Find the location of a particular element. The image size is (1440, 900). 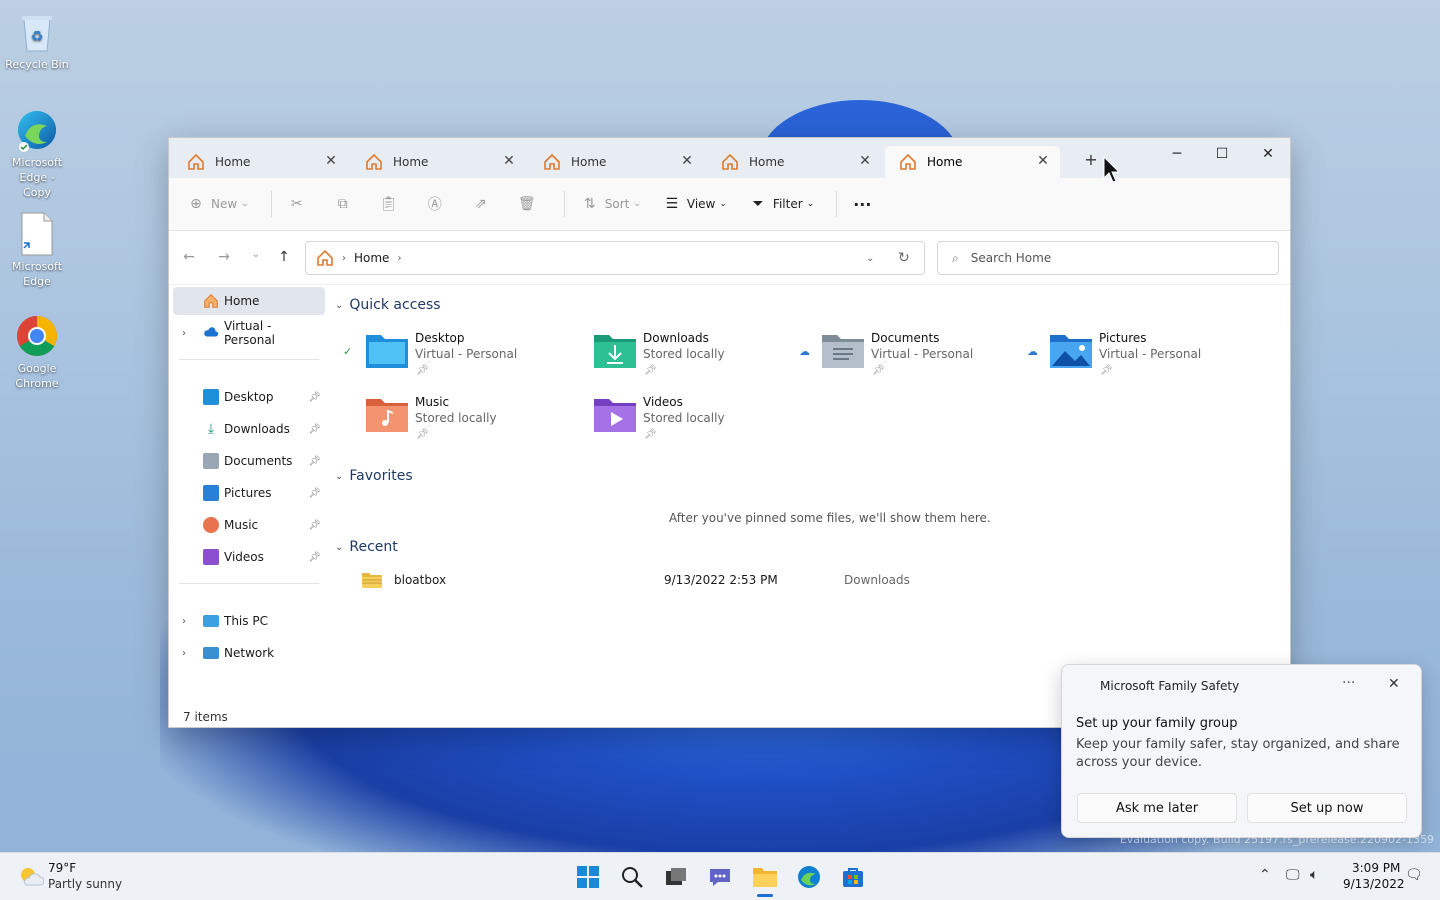

sidebar-item-documents: Documents 📌︎ is located at coordinates (249, 461).